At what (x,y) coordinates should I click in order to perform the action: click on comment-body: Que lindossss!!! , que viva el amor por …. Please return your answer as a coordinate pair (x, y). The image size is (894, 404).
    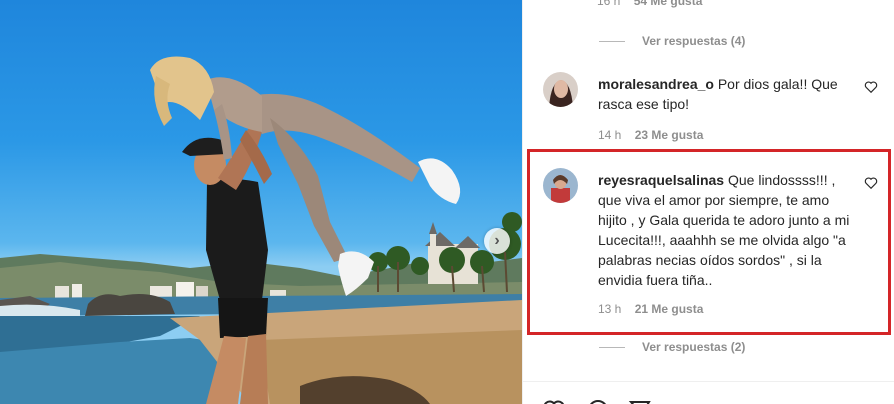
    Looking at the image, I should click on (724, 230).